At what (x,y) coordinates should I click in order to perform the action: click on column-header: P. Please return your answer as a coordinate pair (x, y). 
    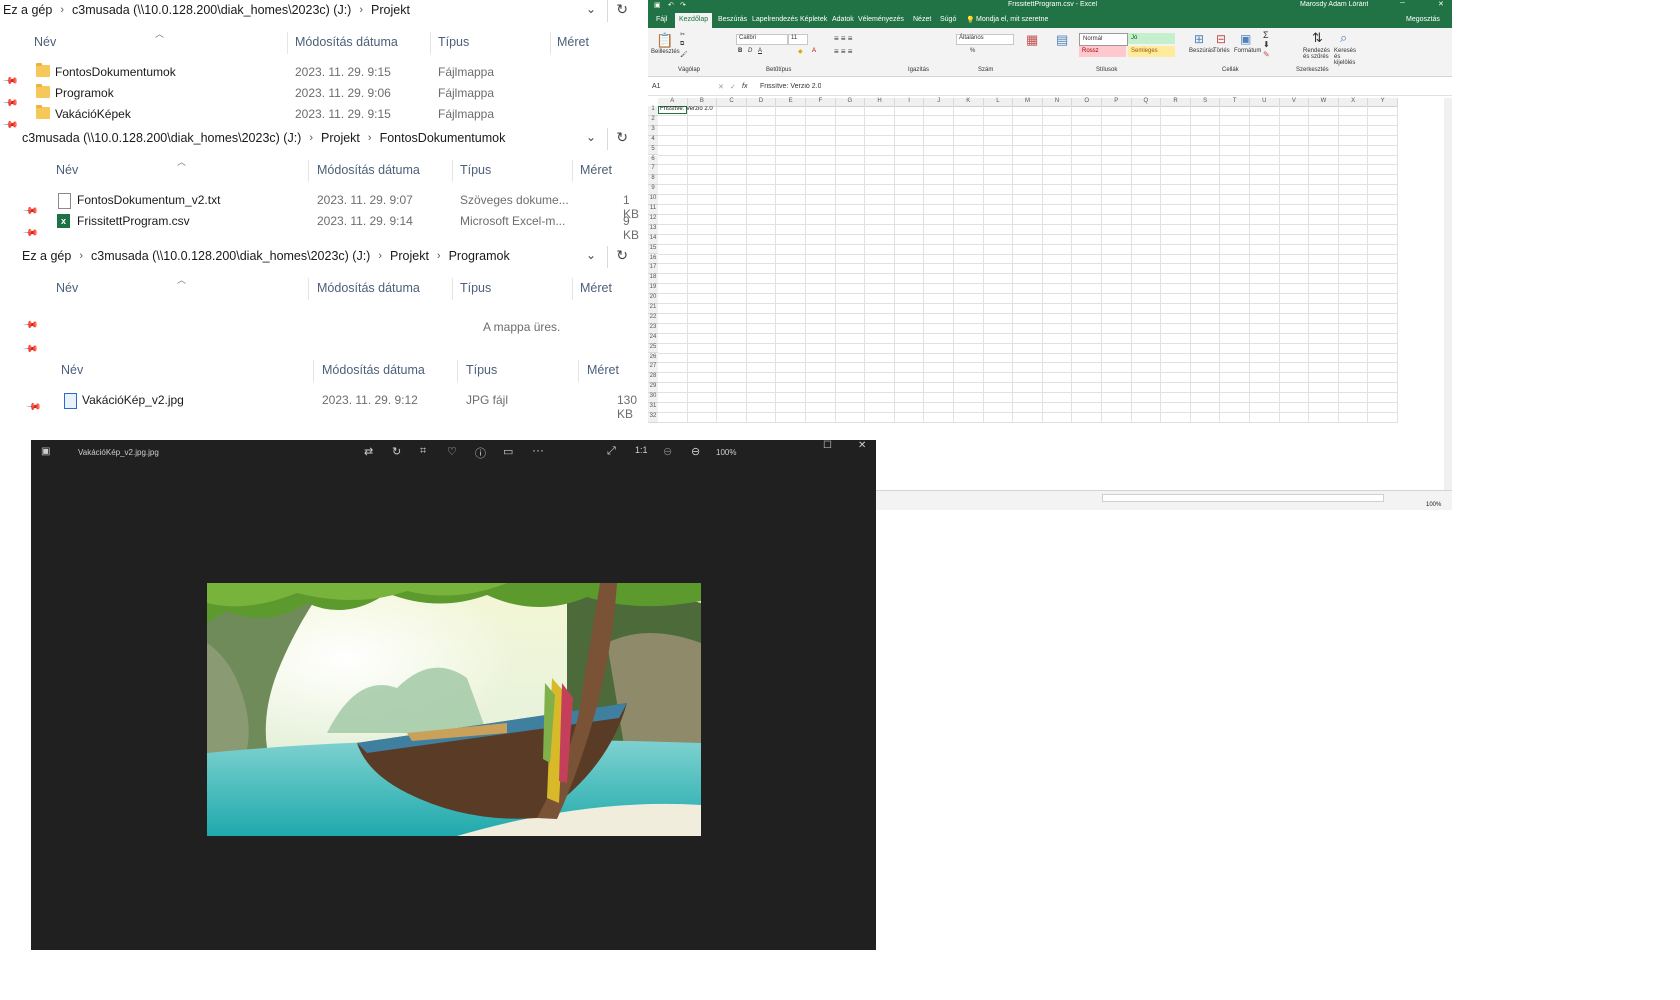
    Looking at the image, I should click on (1117, 102).